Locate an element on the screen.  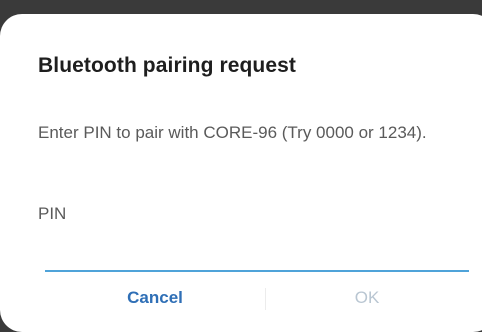
pin-input is located at coordinates (257, 261).